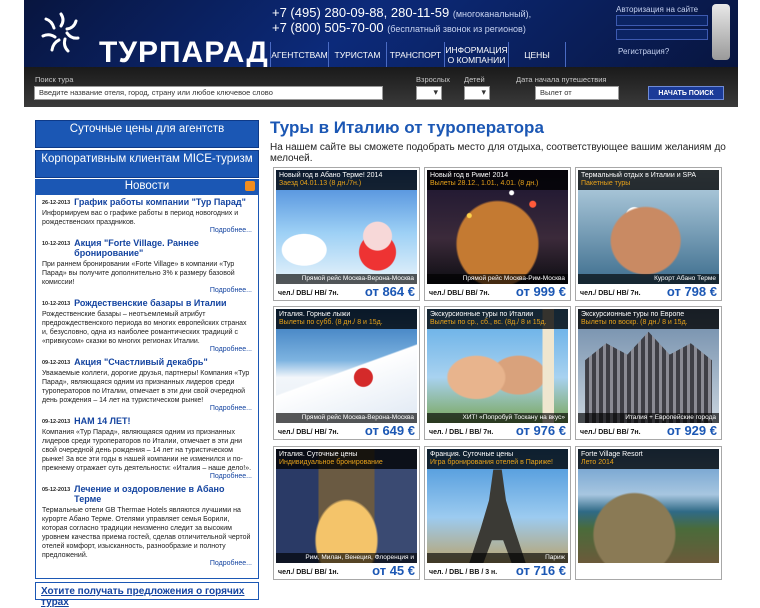  I want to click on card-price: от 798 €, so click(692, 291).